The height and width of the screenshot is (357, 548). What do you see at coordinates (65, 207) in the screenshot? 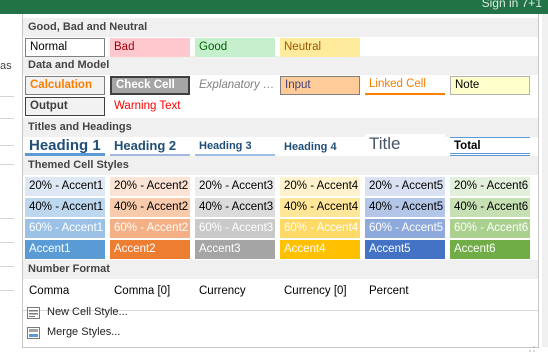
I see `style-40-accent1: 40% - Accent1` at bounding box center [65, 207].